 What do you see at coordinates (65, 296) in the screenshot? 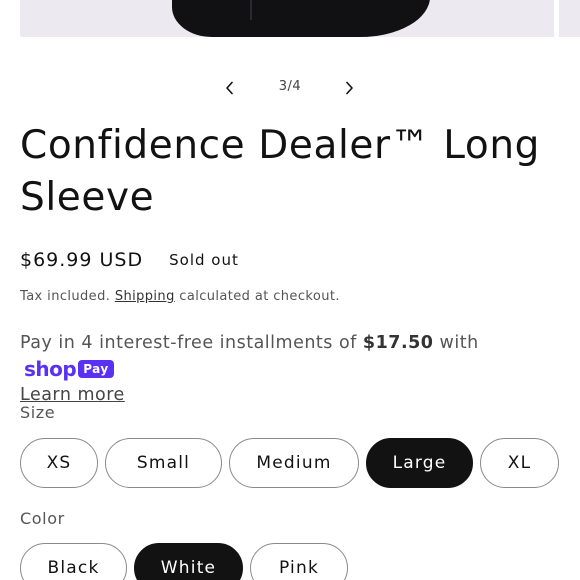
I see `tax-prefix: Tax included.` at bounding box center [65, 296].